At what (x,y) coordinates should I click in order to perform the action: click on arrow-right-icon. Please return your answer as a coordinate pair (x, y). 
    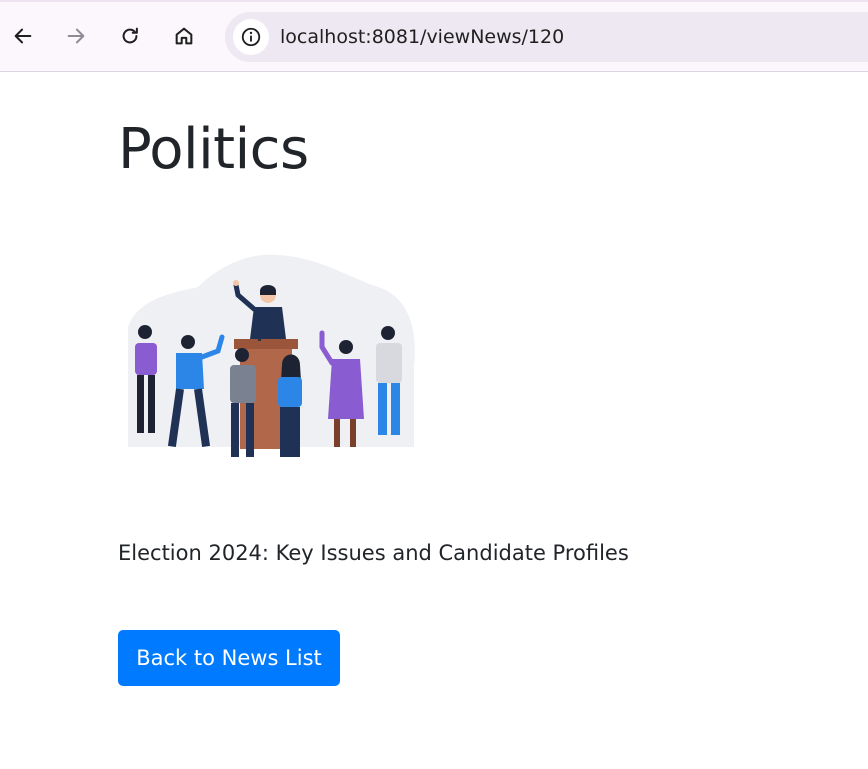
    Looking at the image, I should click on (76, 36).